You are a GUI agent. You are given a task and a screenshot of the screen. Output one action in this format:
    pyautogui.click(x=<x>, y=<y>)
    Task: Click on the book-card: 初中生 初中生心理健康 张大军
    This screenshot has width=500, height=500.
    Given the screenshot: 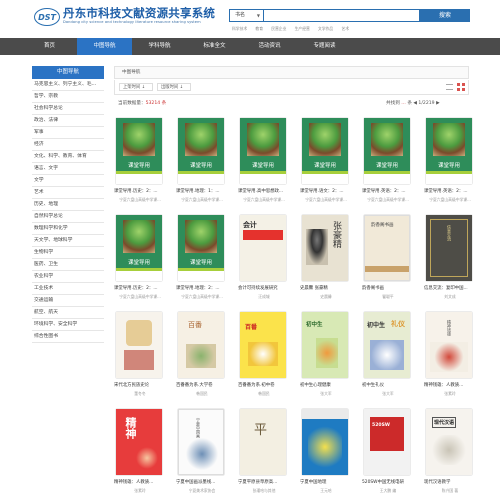 What is the action you would take?
    pyautogui.click(x=326, y=354)
    